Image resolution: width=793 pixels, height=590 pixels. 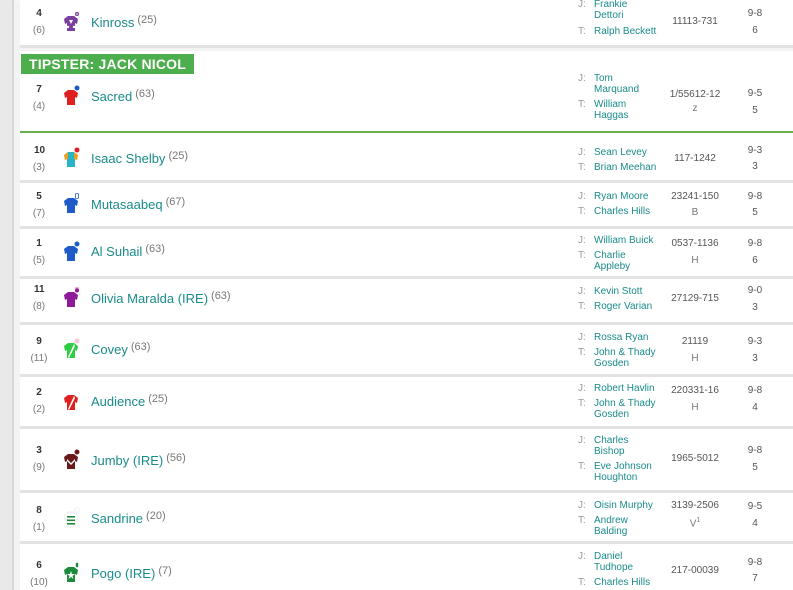 I want to click on horse-name: Covey (63), so click(x=120, y=349).